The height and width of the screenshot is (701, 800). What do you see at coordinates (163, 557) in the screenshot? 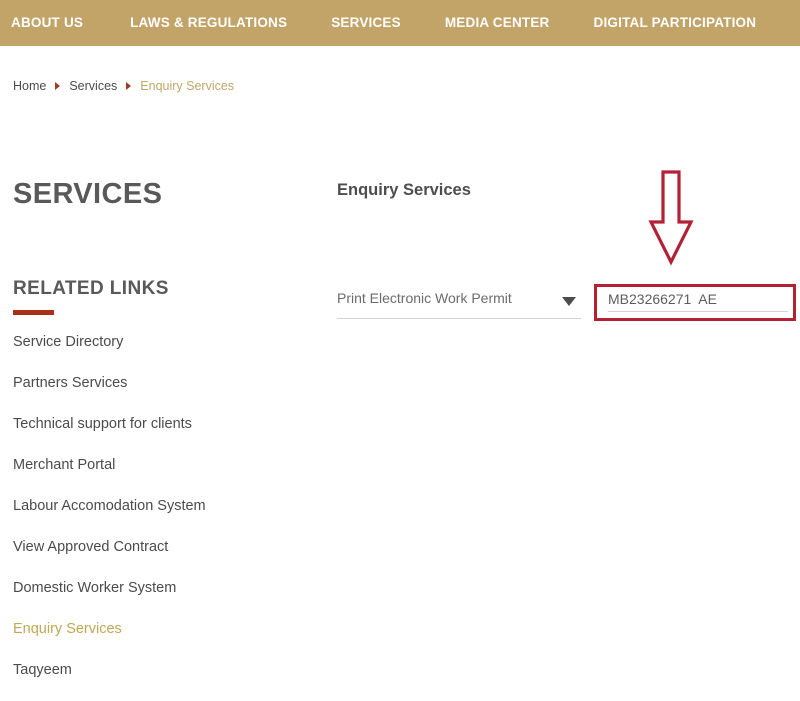
I see `sidebar-item-view-approved-contract: View Approved Contract` at bounding box center [163, 557].